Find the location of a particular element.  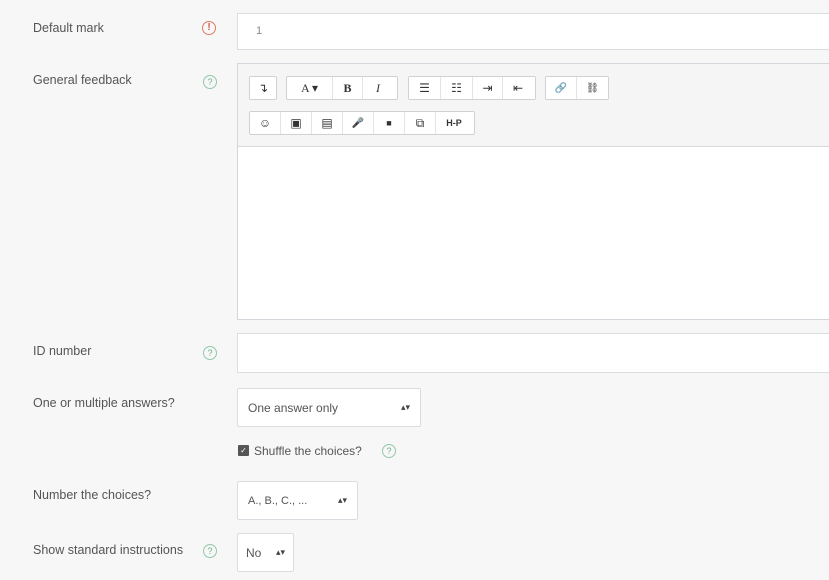

shuffle-label: Shuffle the choices? is located at coordinates (308, 451).